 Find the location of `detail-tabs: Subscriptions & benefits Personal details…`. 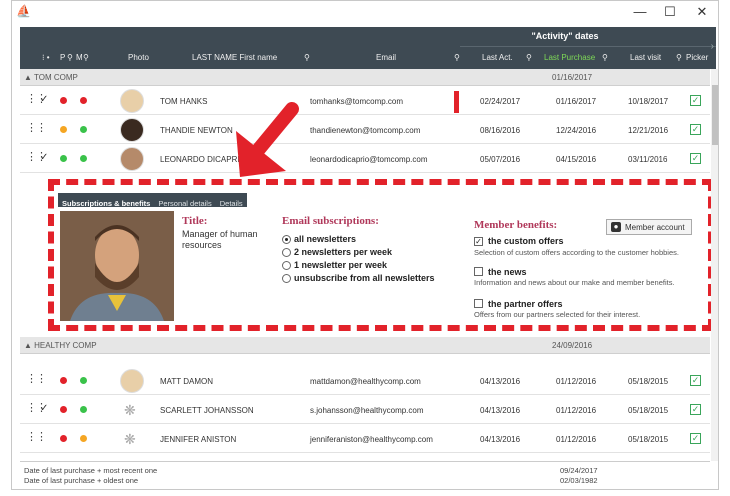

detail-tabs: Subscriptions & benefits Personal details… is located at coordinates (152, 200).